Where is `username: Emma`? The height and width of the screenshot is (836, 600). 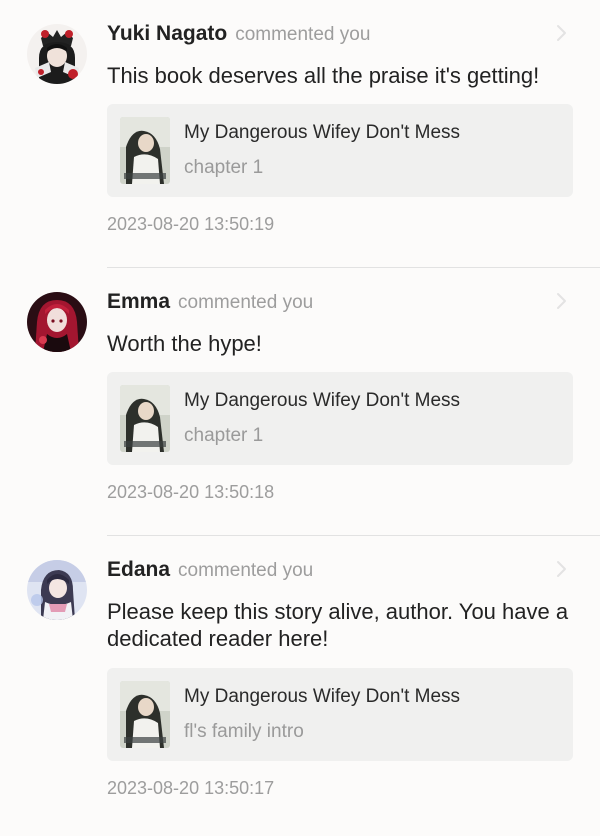 username: Emma is located at coordinates (138, 301).